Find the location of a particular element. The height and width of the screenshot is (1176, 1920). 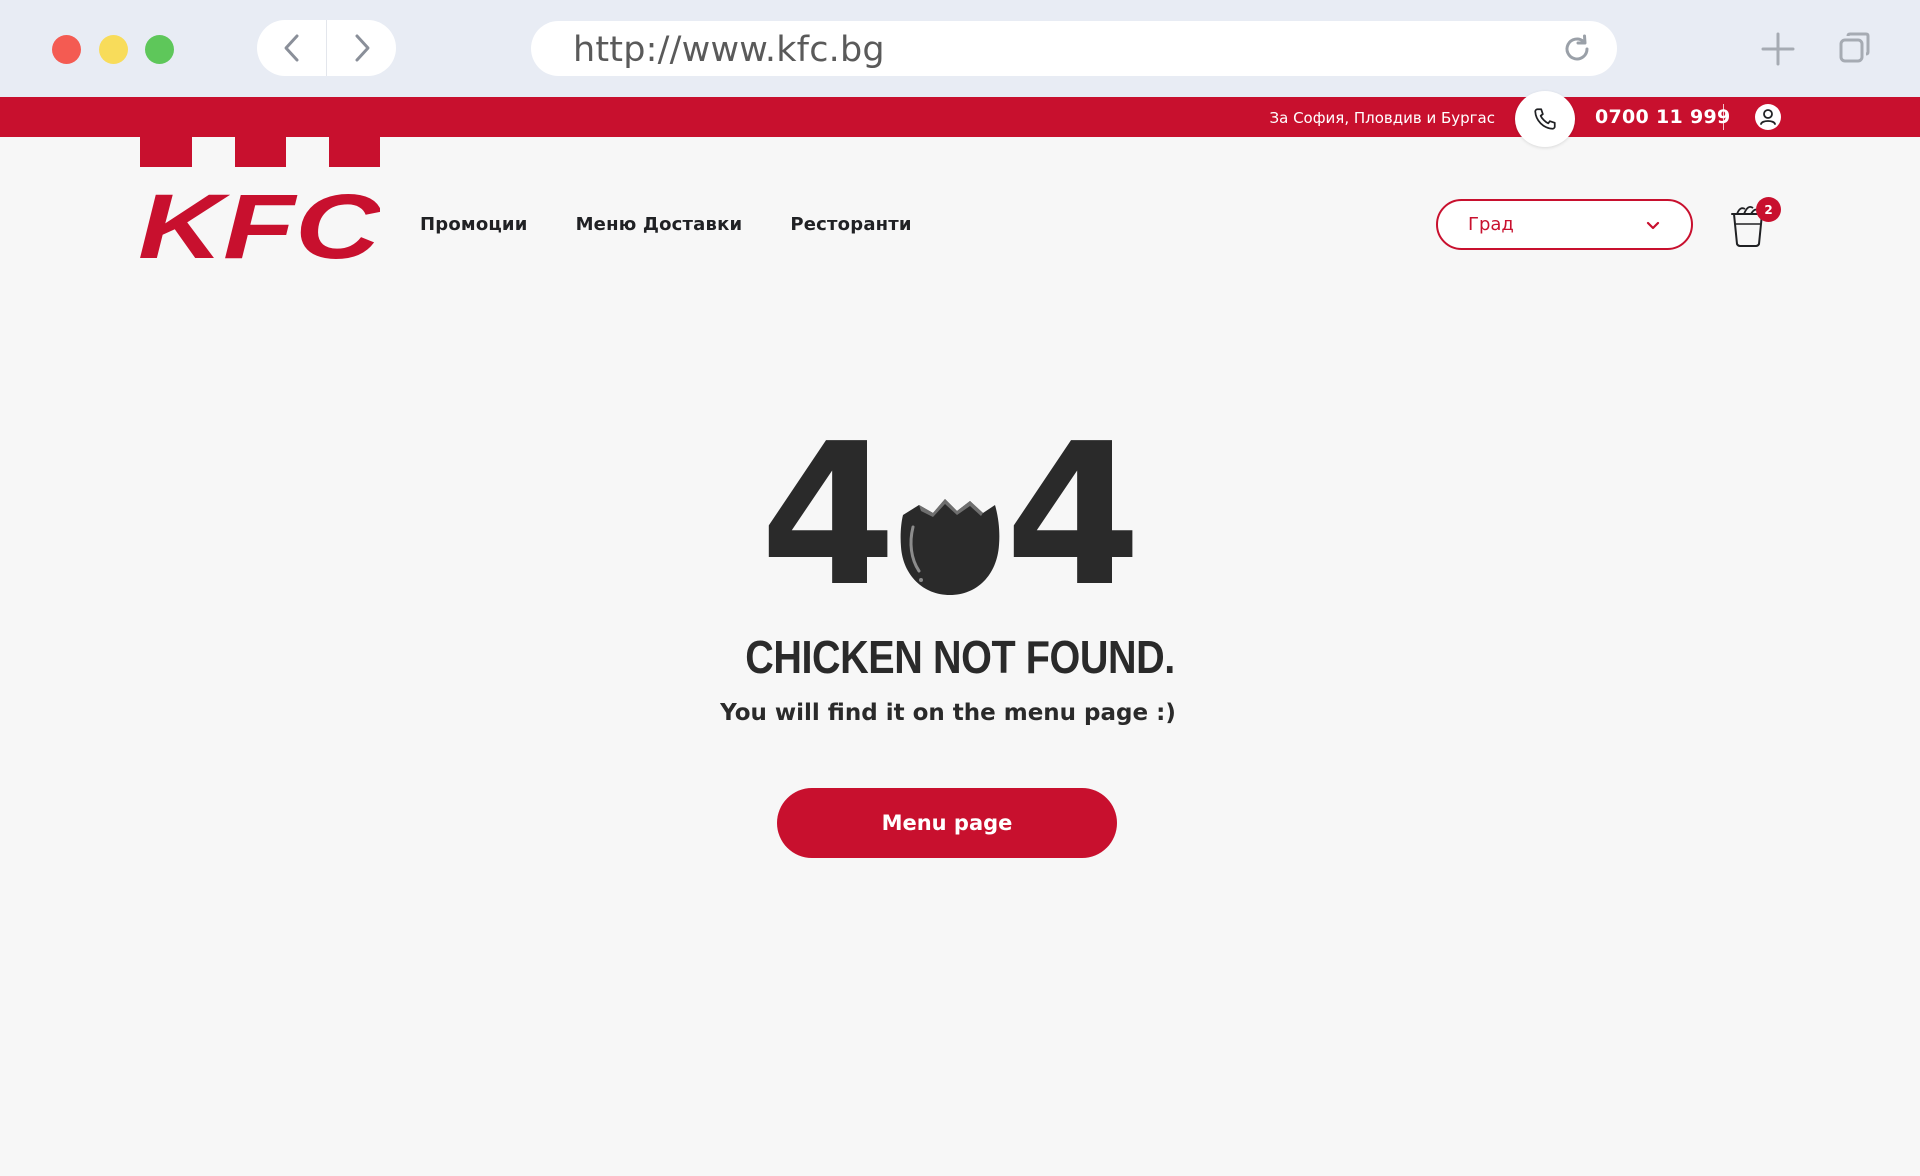

error-code: 4 4 is located at coordinates (965, 516).